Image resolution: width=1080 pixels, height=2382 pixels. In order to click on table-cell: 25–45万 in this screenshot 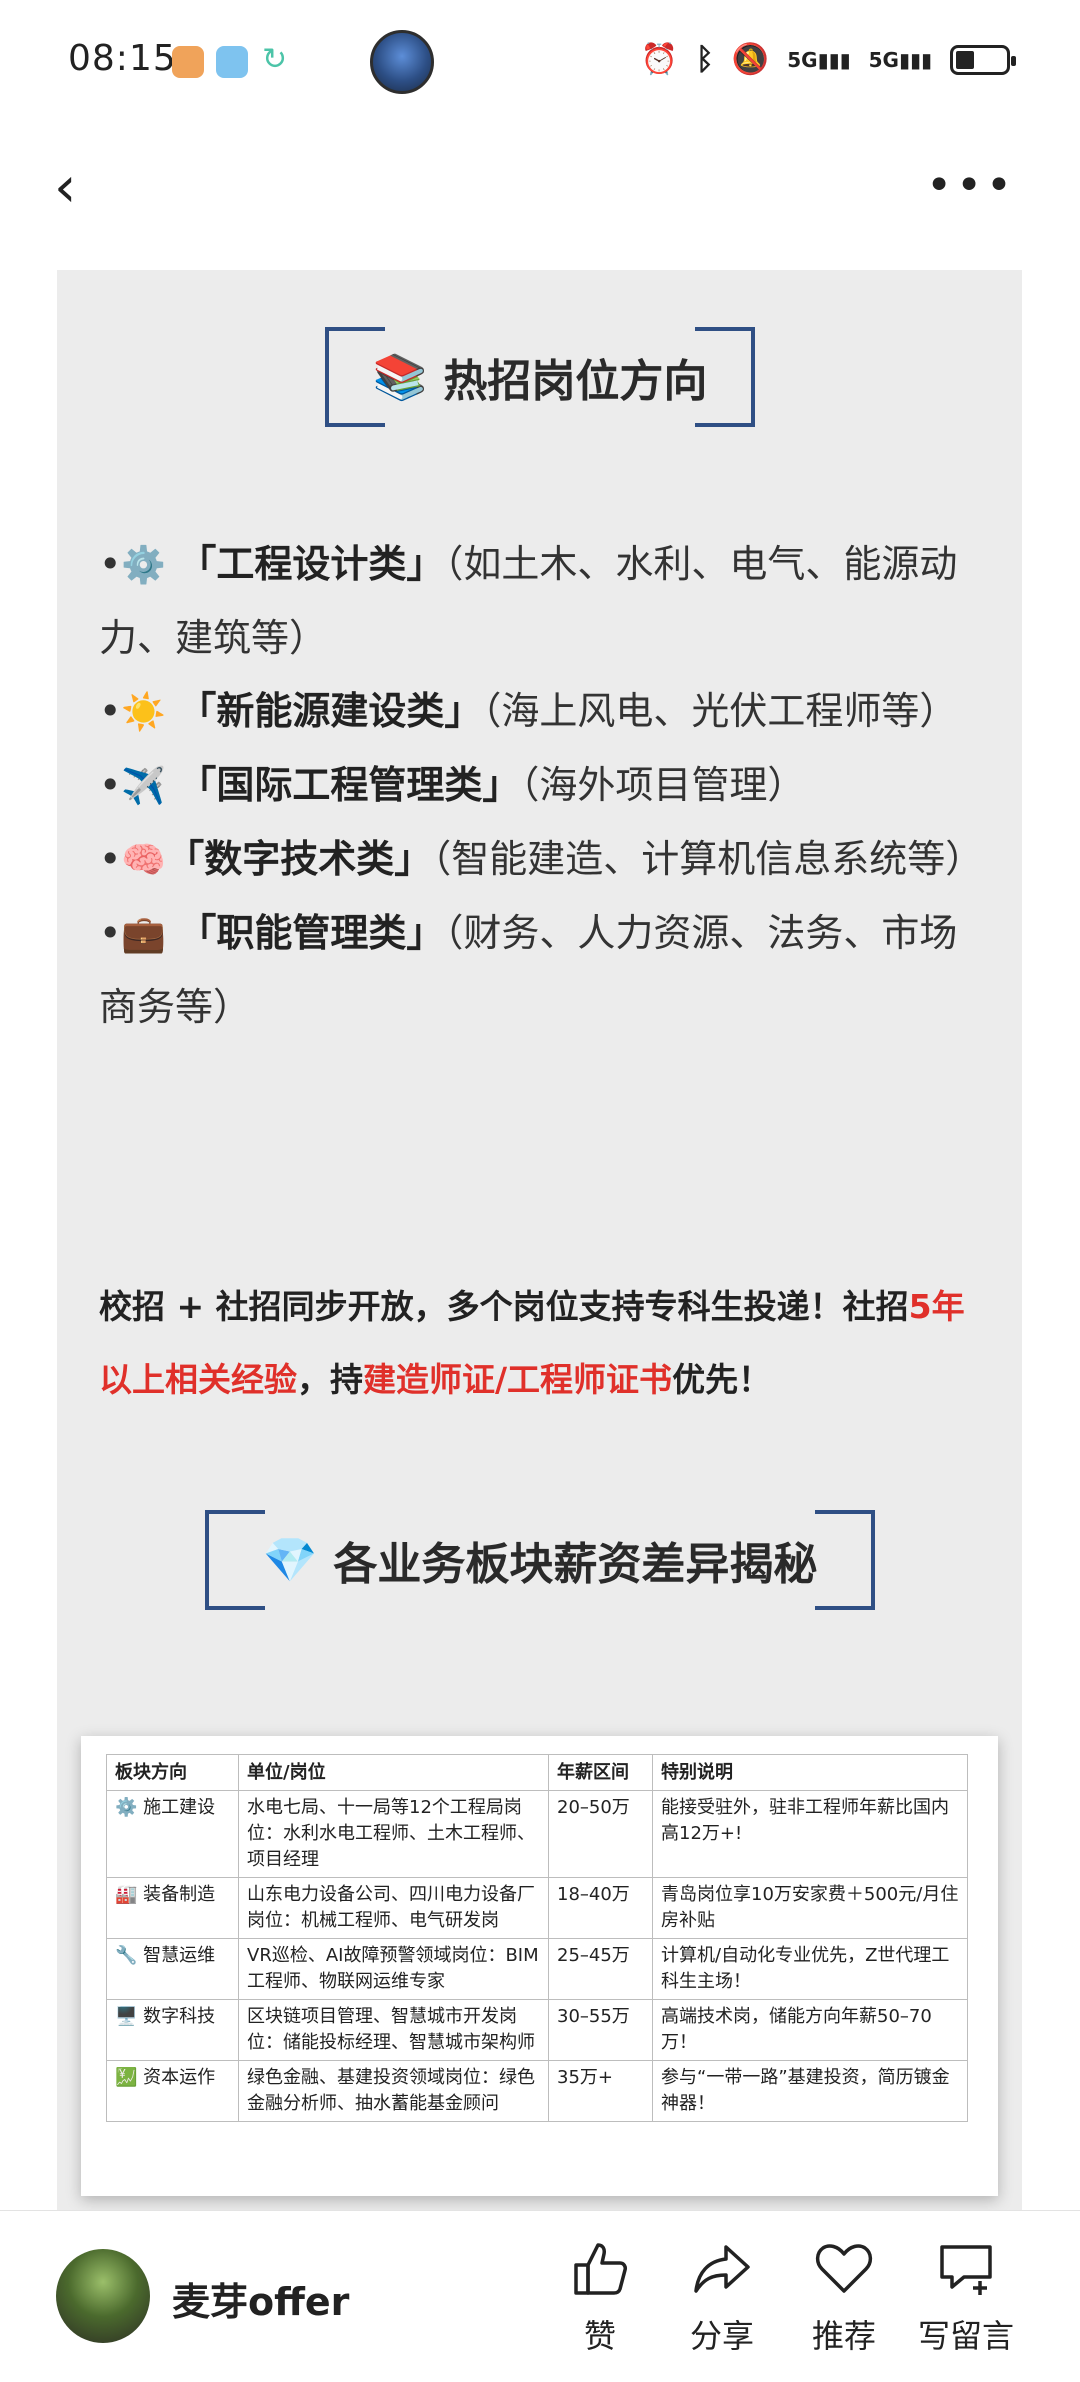, I will do `click(600, 1969)`.